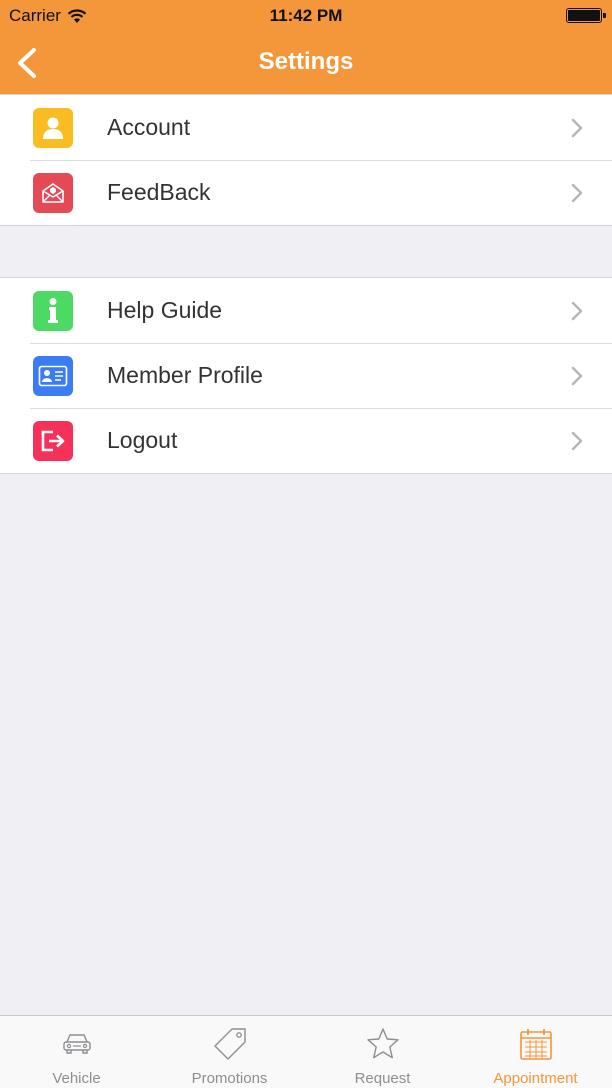 Image resolution: width=612 pixels, height=1088 pixels. Describe the element at coordinates (306, 127) in the screenshot. I see `settings-item-account: Account` at that location.